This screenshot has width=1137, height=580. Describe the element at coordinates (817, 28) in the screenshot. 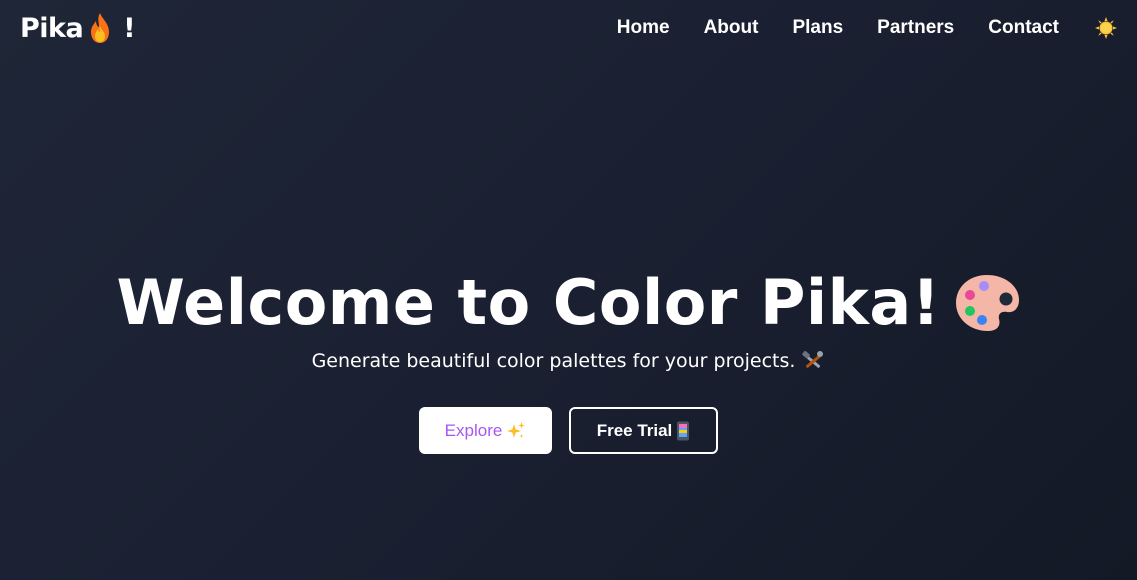

I see `nav-link-plans: Plans` at that location.